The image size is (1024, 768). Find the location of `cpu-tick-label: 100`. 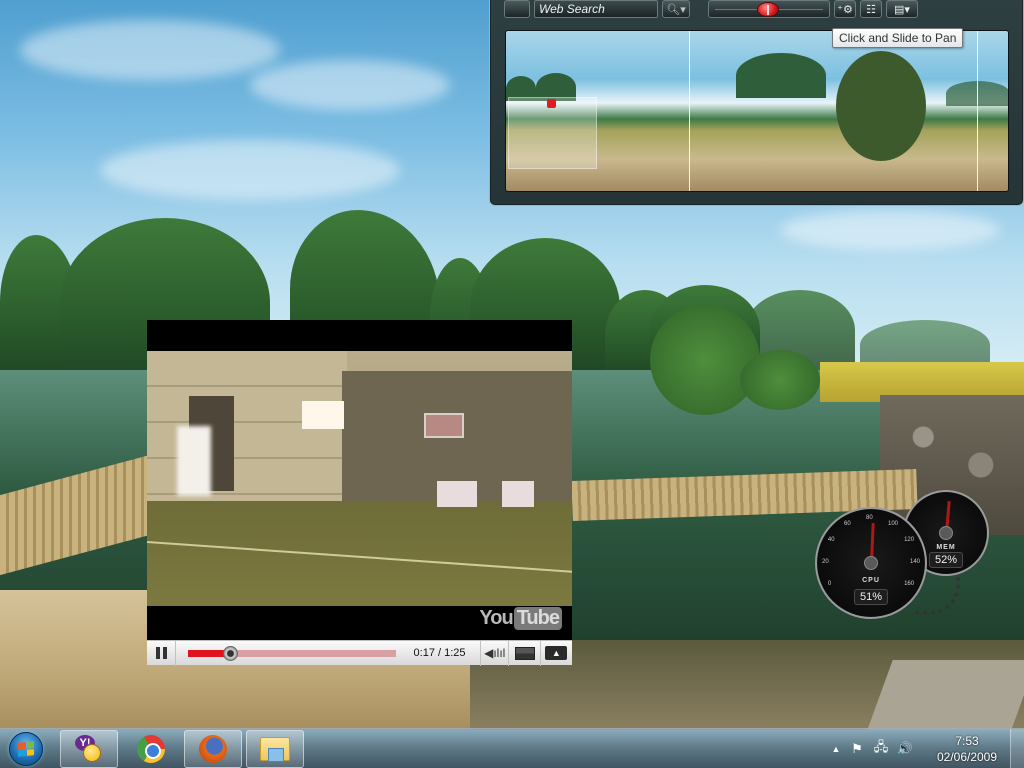

cpu-tick-label: 100 is located at coordinates (893, 523).